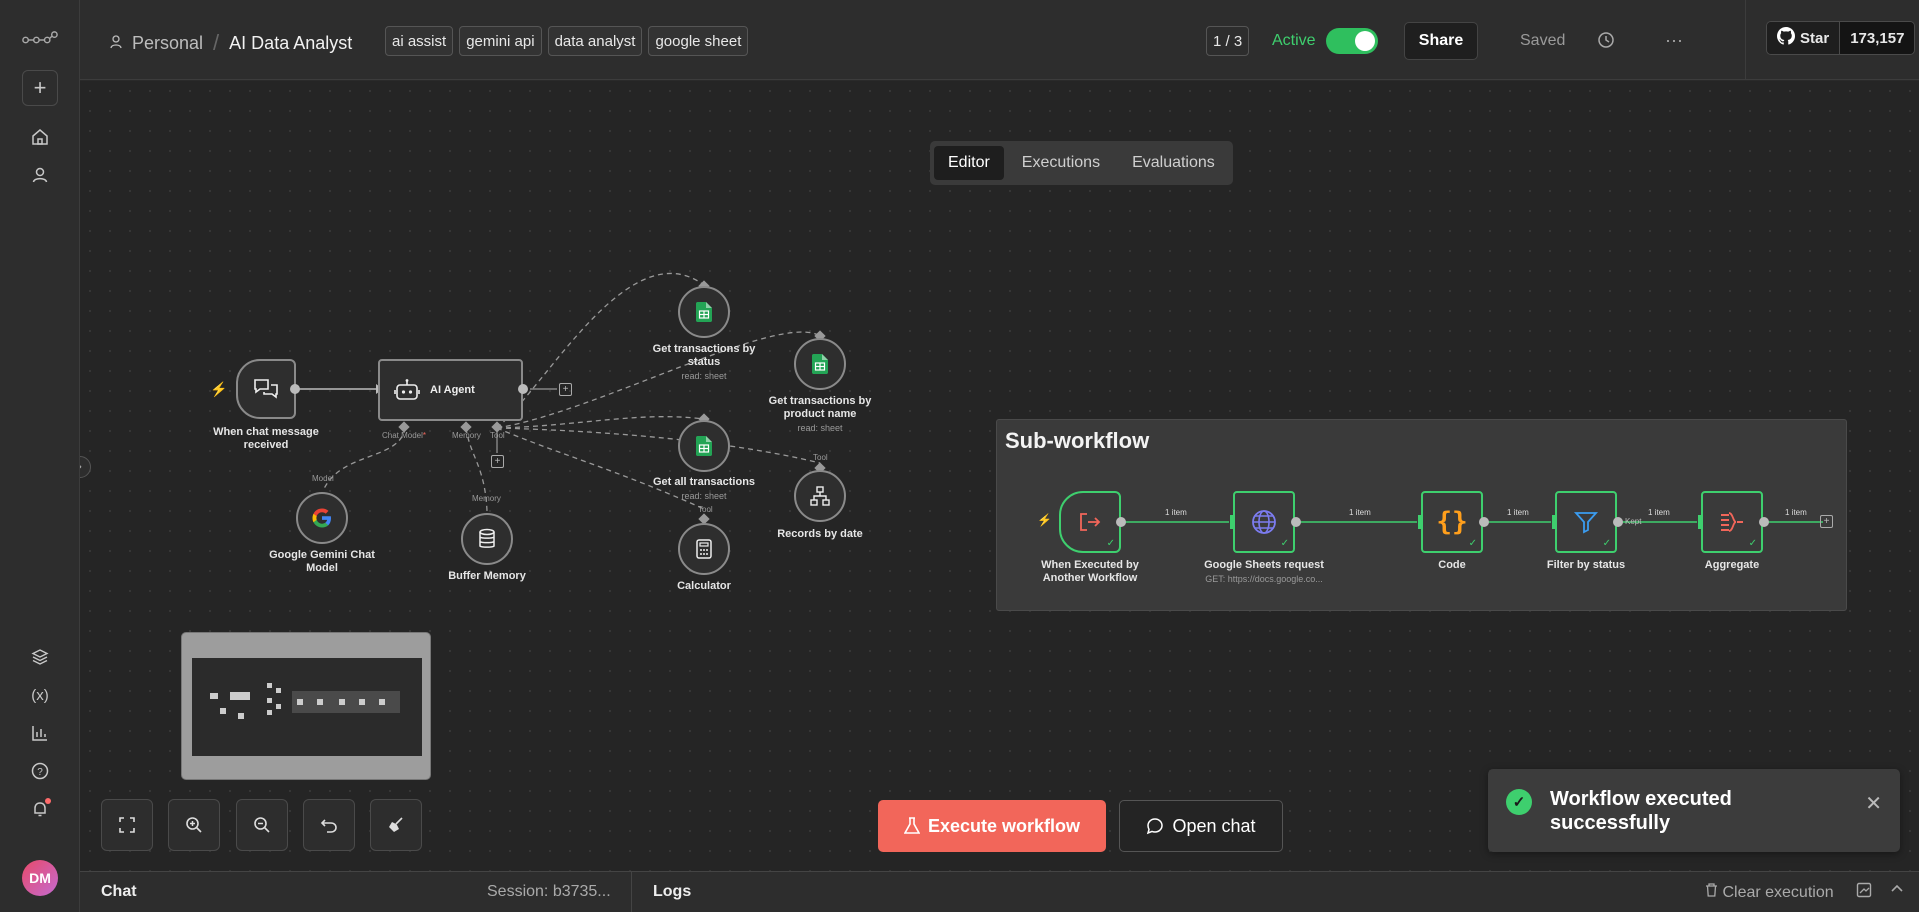  What do you see at coordinates (1606, 40) in the screenshot?
I see `history-icon` at bounding box center [1606, 40].